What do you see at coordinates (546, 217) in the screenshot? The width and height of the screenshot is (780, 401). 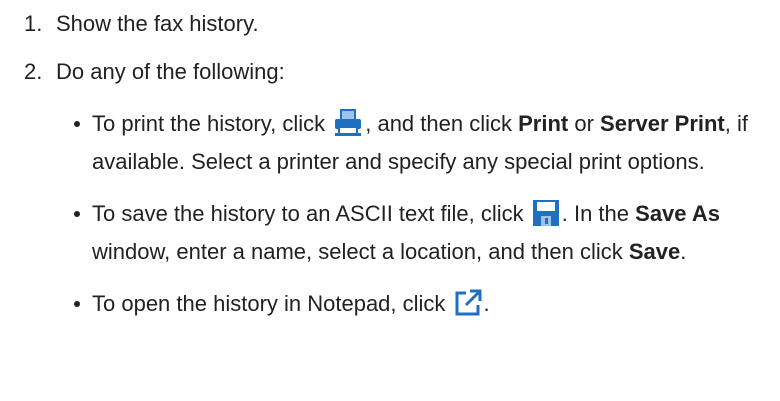 I see `save-icon` at bounding box center [546, 217].